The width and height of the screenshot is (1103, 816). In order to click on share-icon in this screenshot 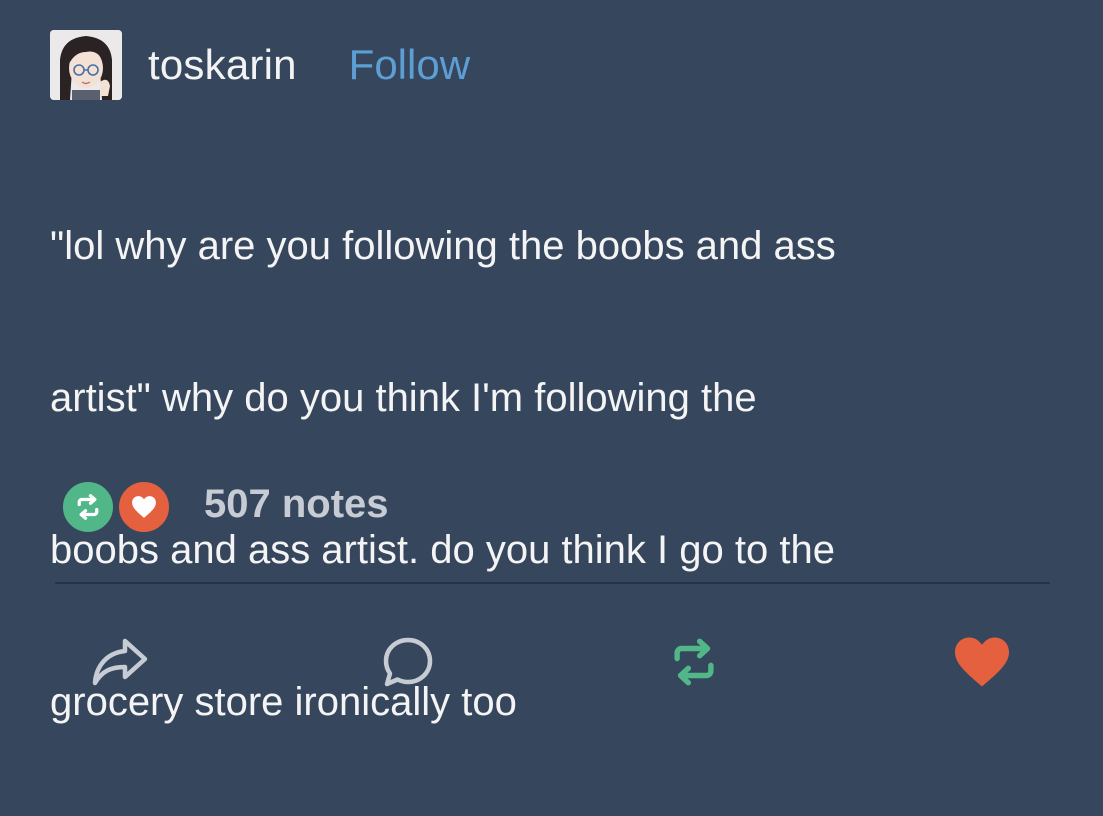, I will do `click(120, 662)`.